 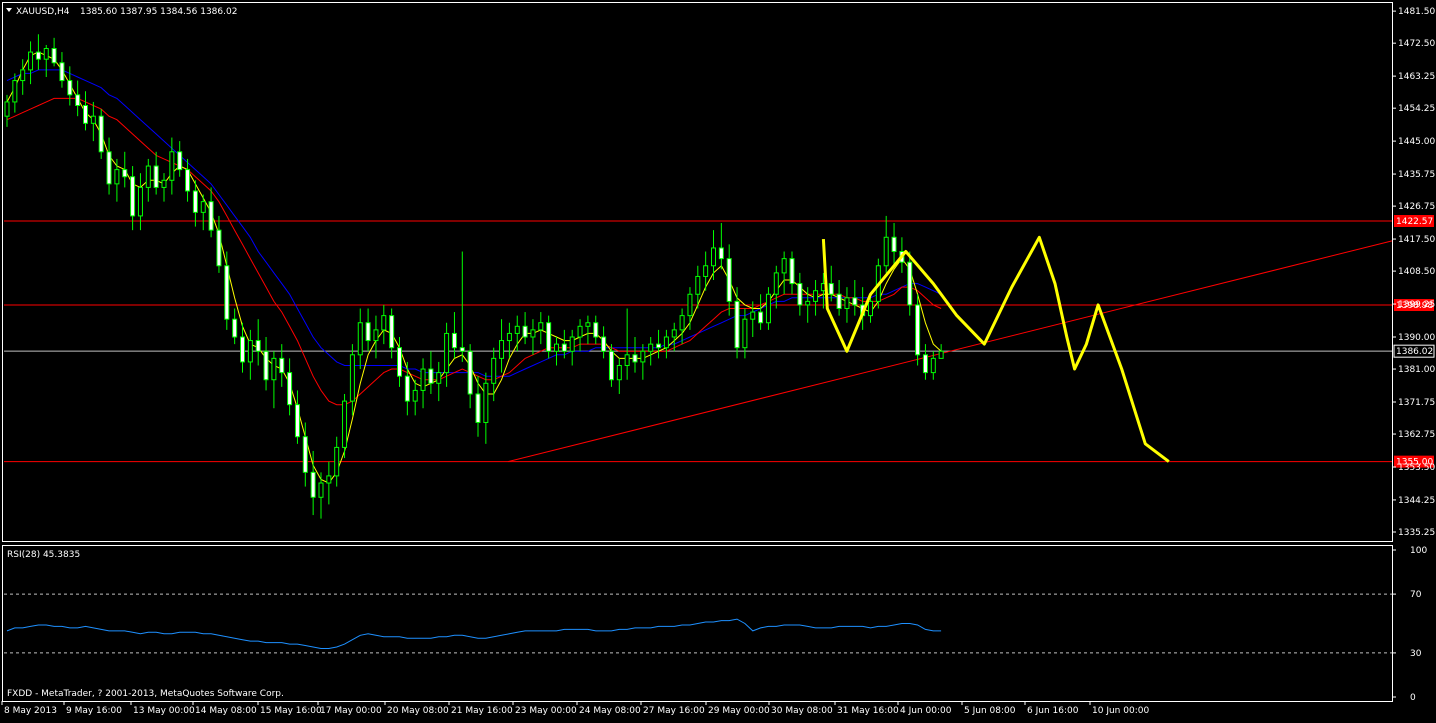 What do you see at coordinates (94, 711) in the screenshot?
I see `time-tick-label: 9 May 16:00` at bounding box center [94, 711].